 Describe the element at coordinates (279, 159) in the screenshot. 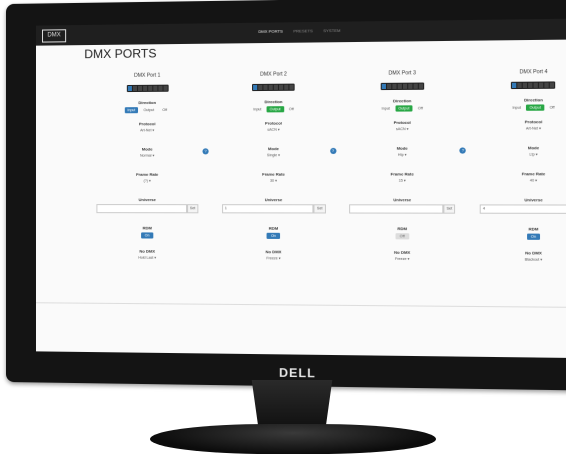

I see `mode-row: Mode Single ▾ ?` at that location.